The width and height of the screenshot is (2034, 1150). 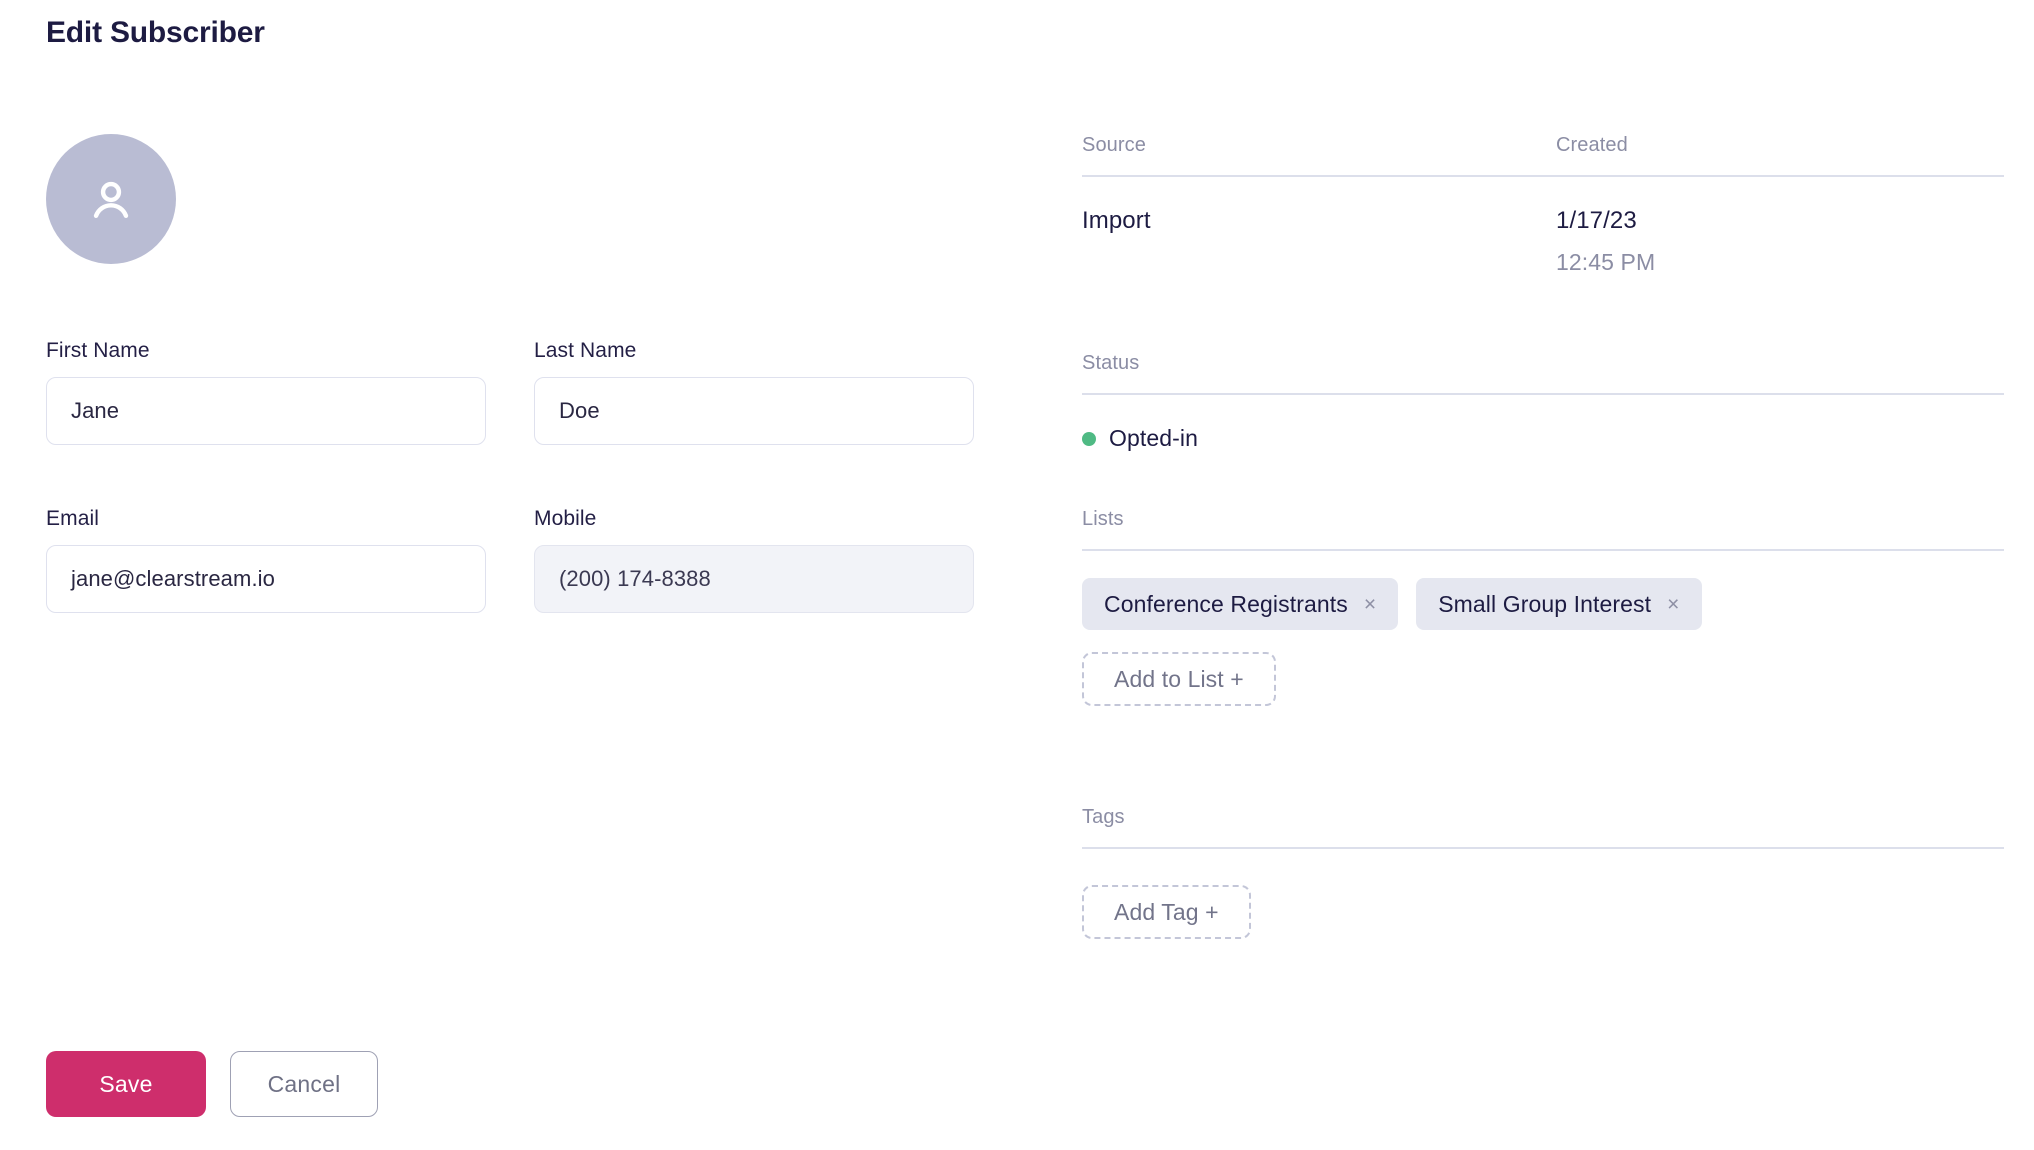 I want to click on lists-section-label: Lists, so click(x=1103, y=519).